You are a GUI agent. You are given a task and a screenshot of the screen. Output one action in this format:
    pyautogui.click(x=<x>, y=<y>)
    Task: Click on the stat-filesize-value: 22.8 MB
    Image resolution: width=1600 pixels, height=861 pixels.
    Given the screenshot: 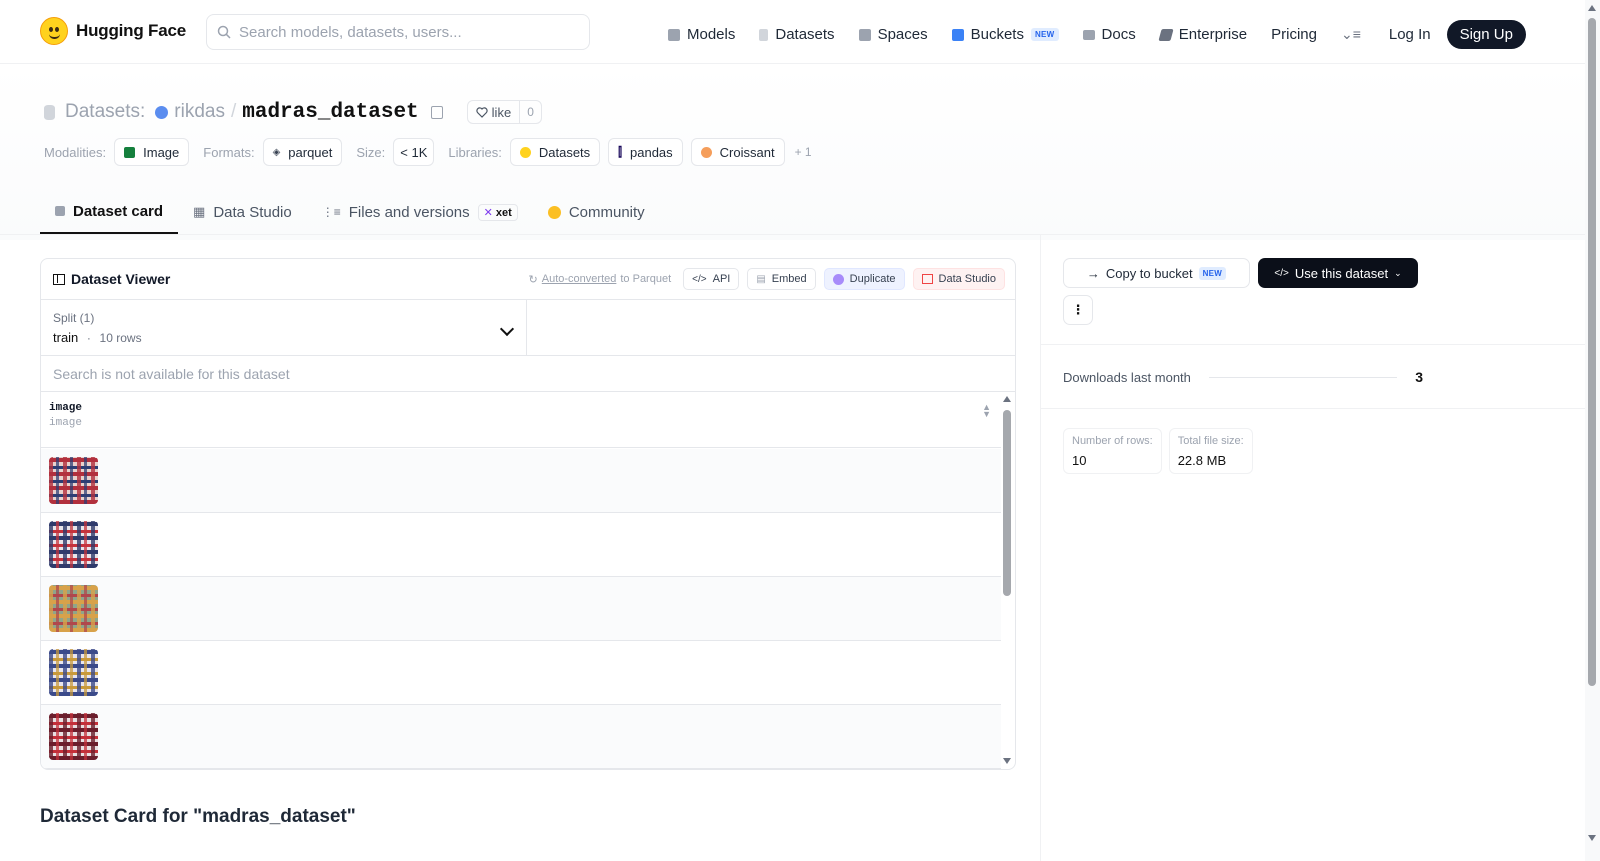 What is the action you would take?
    pyautogui.click(x=1202, y=460)
    